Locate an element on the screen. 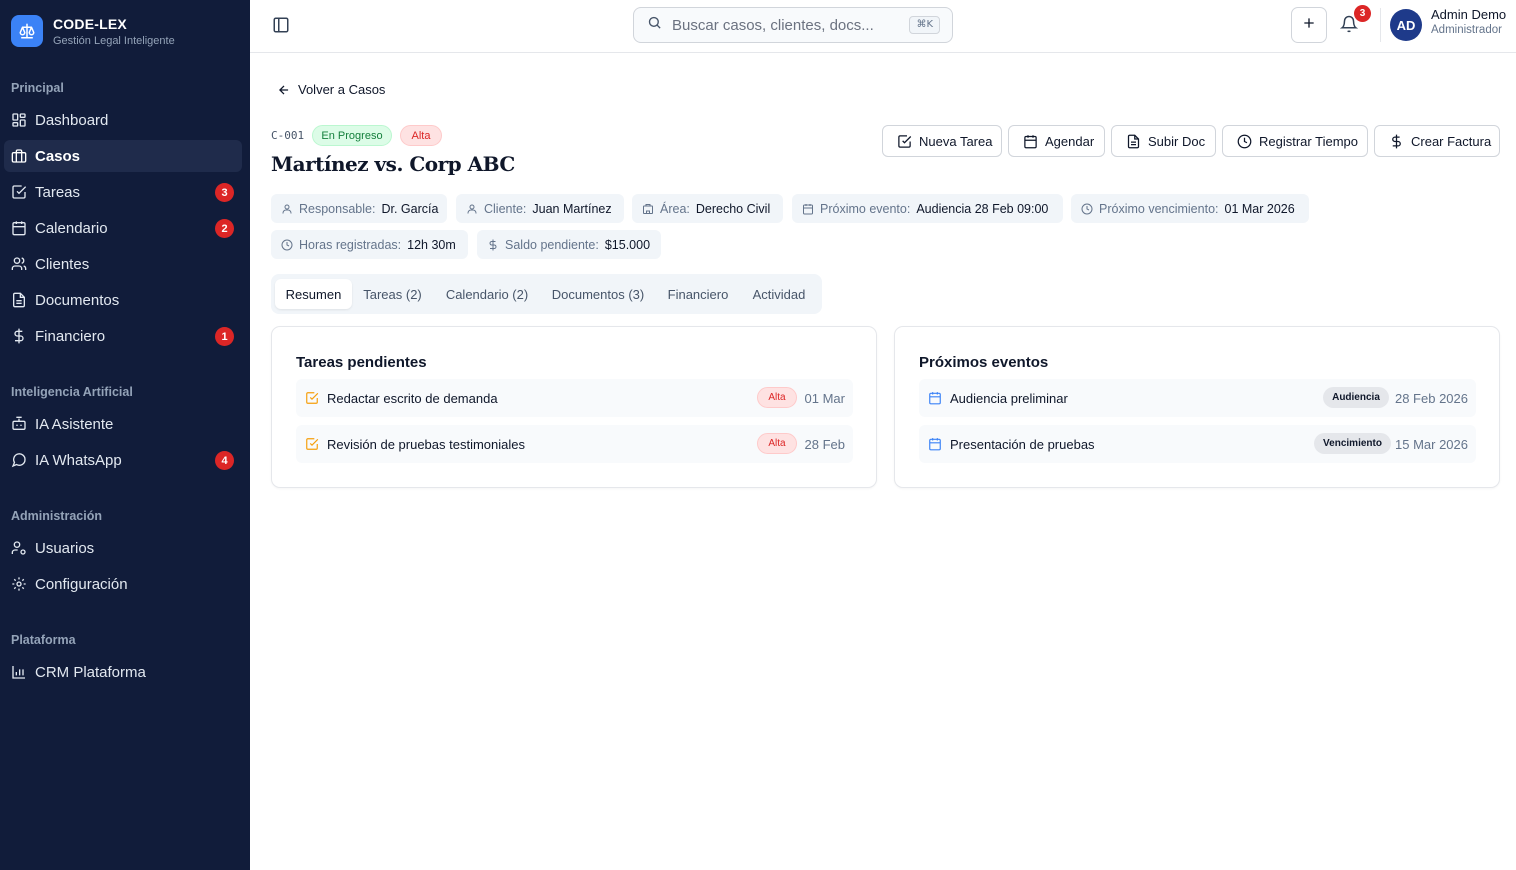 Image resolution: width=1516 pixels, height=870 pixels. meta-value: $15.000 is located at coordinates (627, 244).